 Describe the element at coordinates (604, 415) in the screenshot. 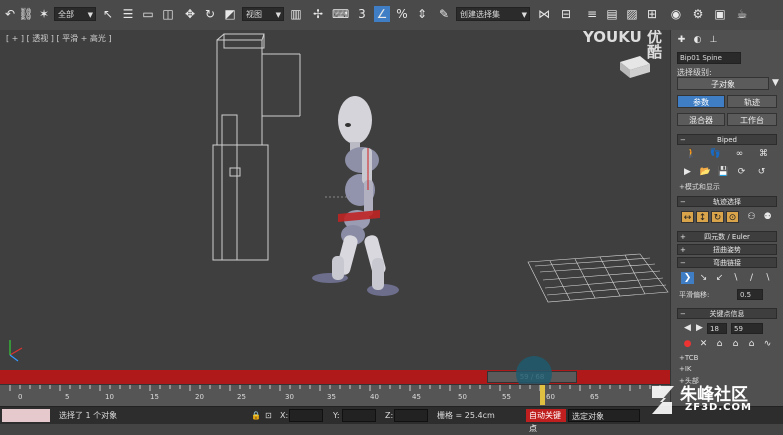

I see `set-key-filter-dropdown: 选定对象` at that location.